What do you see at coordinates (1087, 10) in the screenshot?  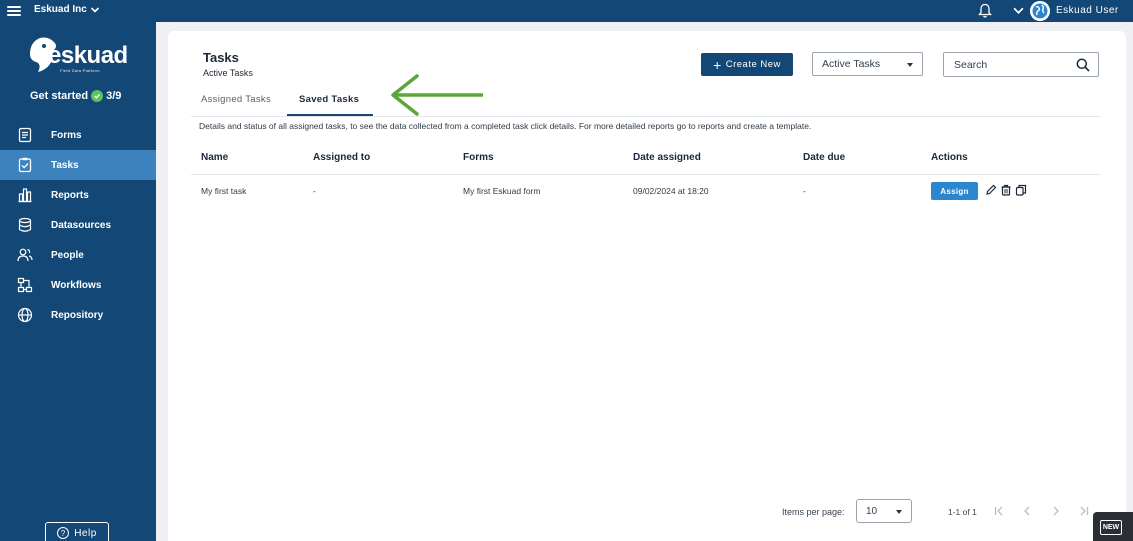 I see `user-name: Eskuad User` at bounding box center [1087, 10].